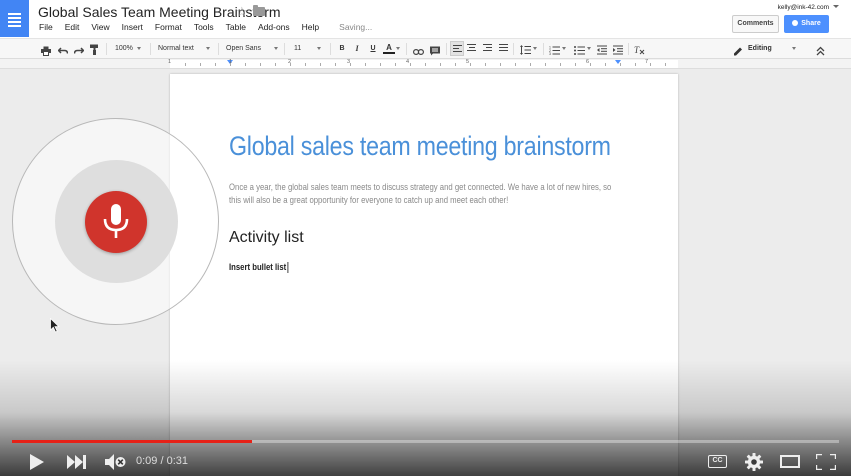  I want to click on captions-button: CC, so click(717, 461).